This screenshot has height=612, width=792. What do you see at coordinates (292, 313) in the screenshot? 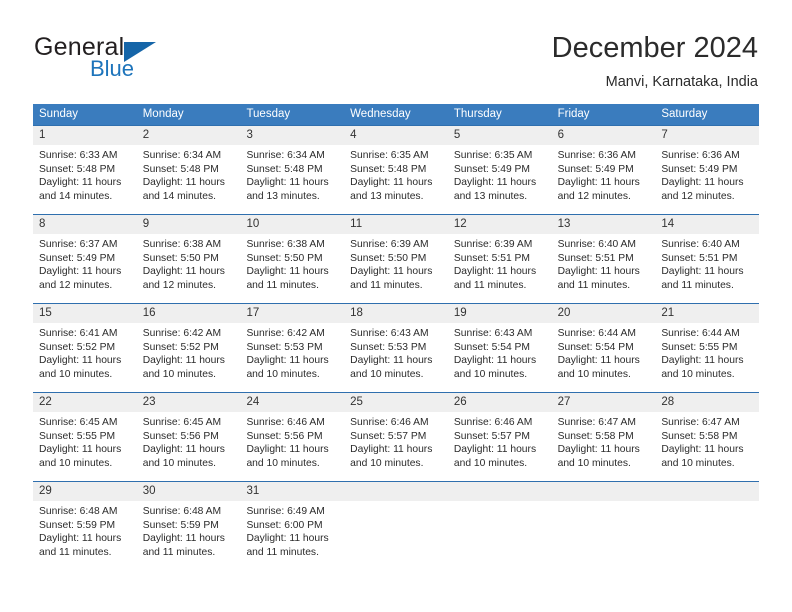
I see `day-number: 17` at bounding box center [292, 313].